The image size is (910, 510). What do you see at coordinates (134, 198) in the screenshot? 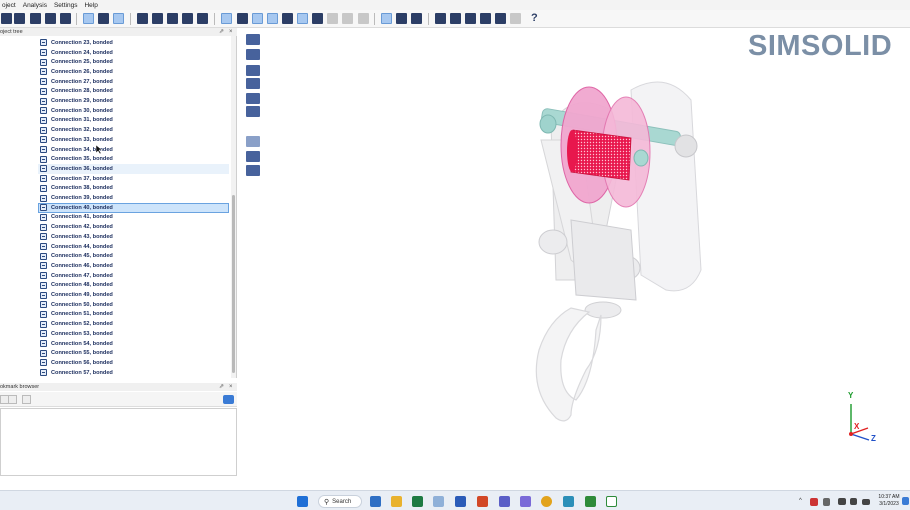
I see `tree-item-connection: Connection 39, bonded` at bounding box center [134, 198].